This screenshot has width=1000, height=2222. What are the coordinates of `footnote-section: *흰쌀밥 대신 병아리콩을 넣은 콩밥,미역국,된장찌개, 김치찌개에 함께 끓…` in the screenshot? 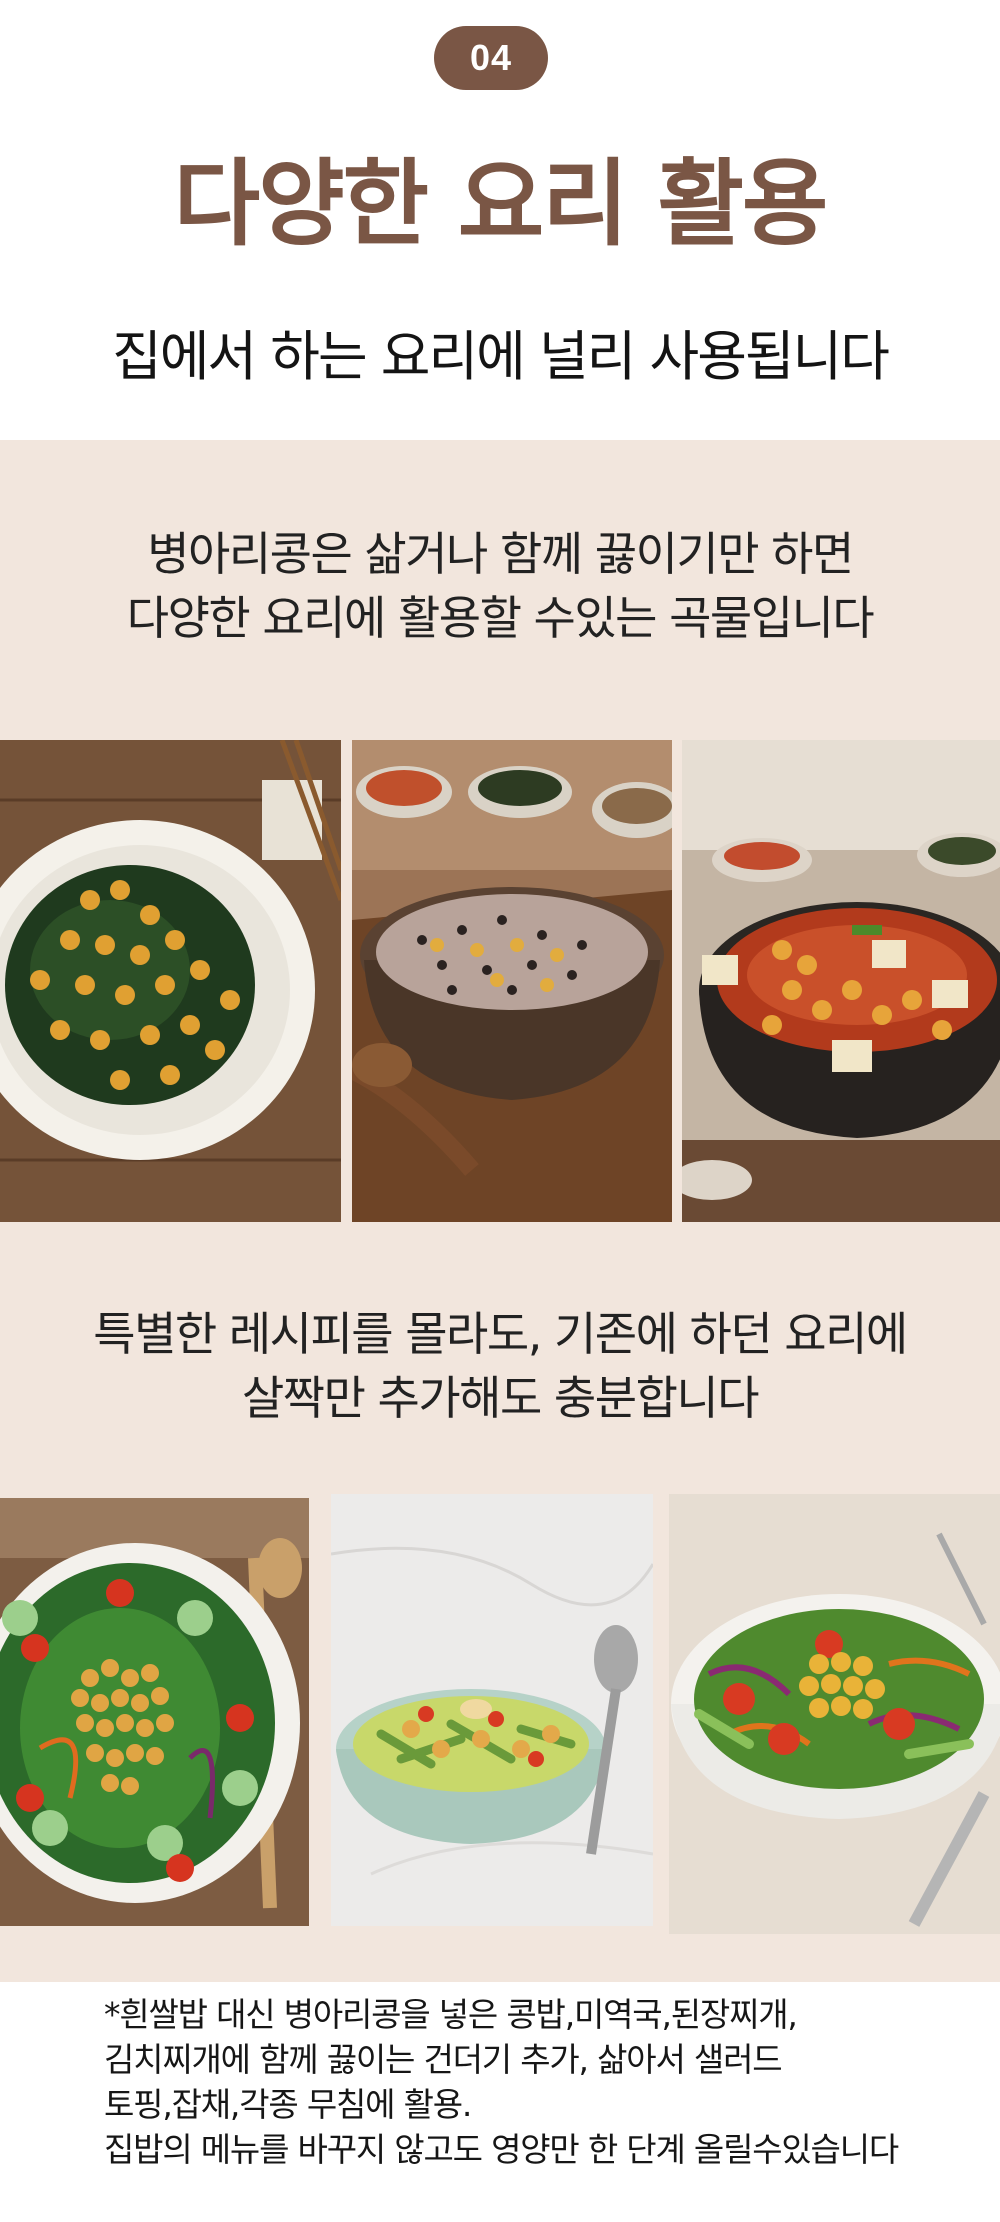 It's located at (500, 2102).